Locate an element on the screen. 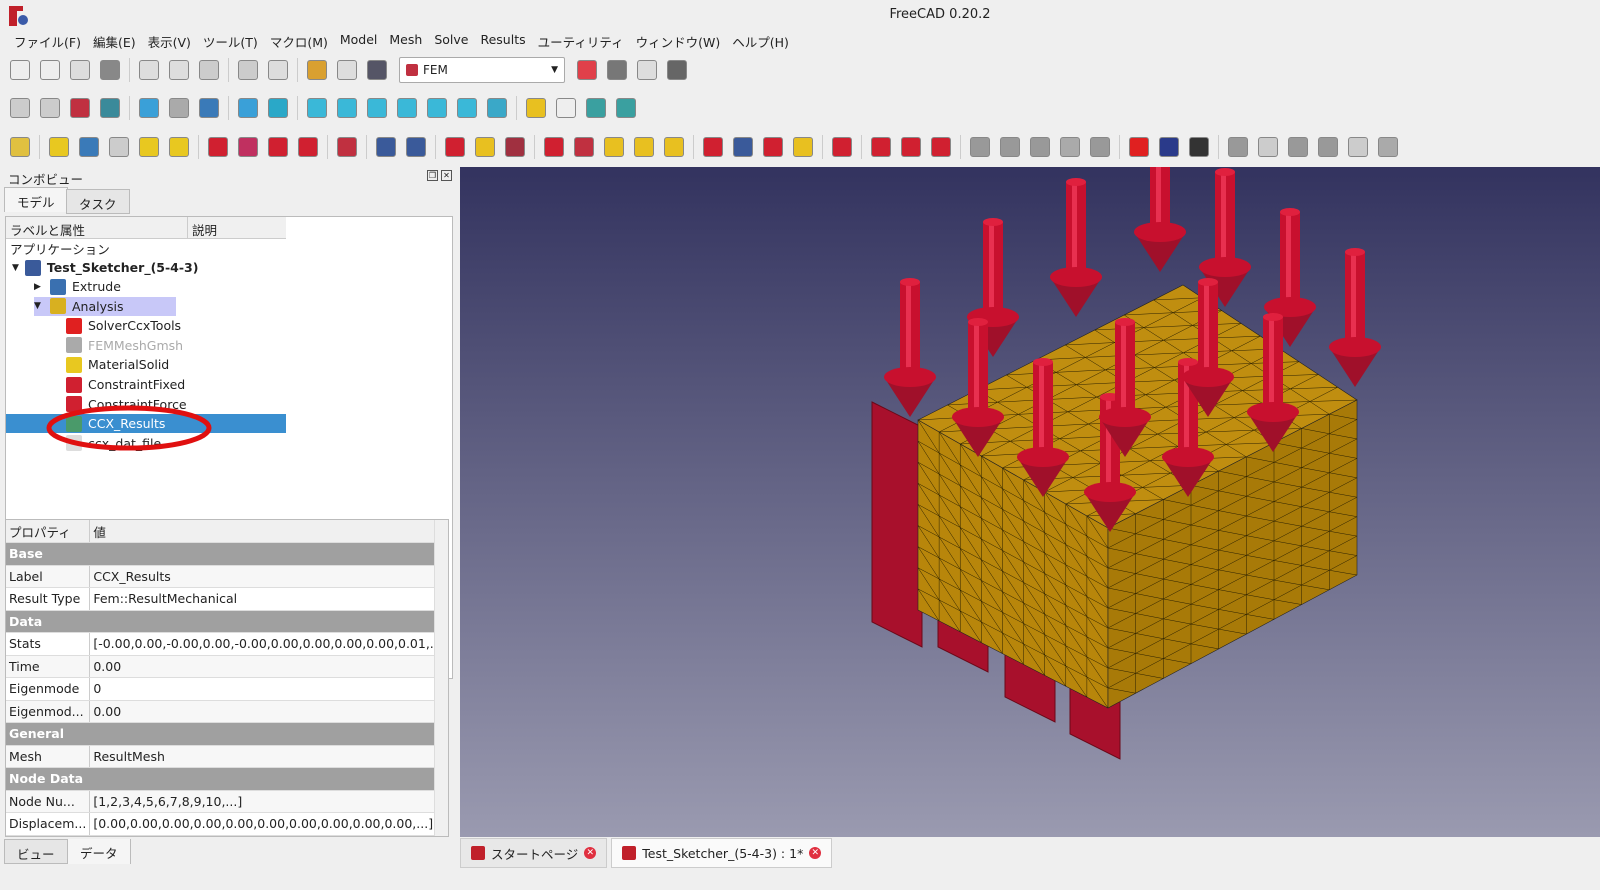 The image size is (1600, 890). menu-item: 編集(E) is located at coordinates (114, 41).